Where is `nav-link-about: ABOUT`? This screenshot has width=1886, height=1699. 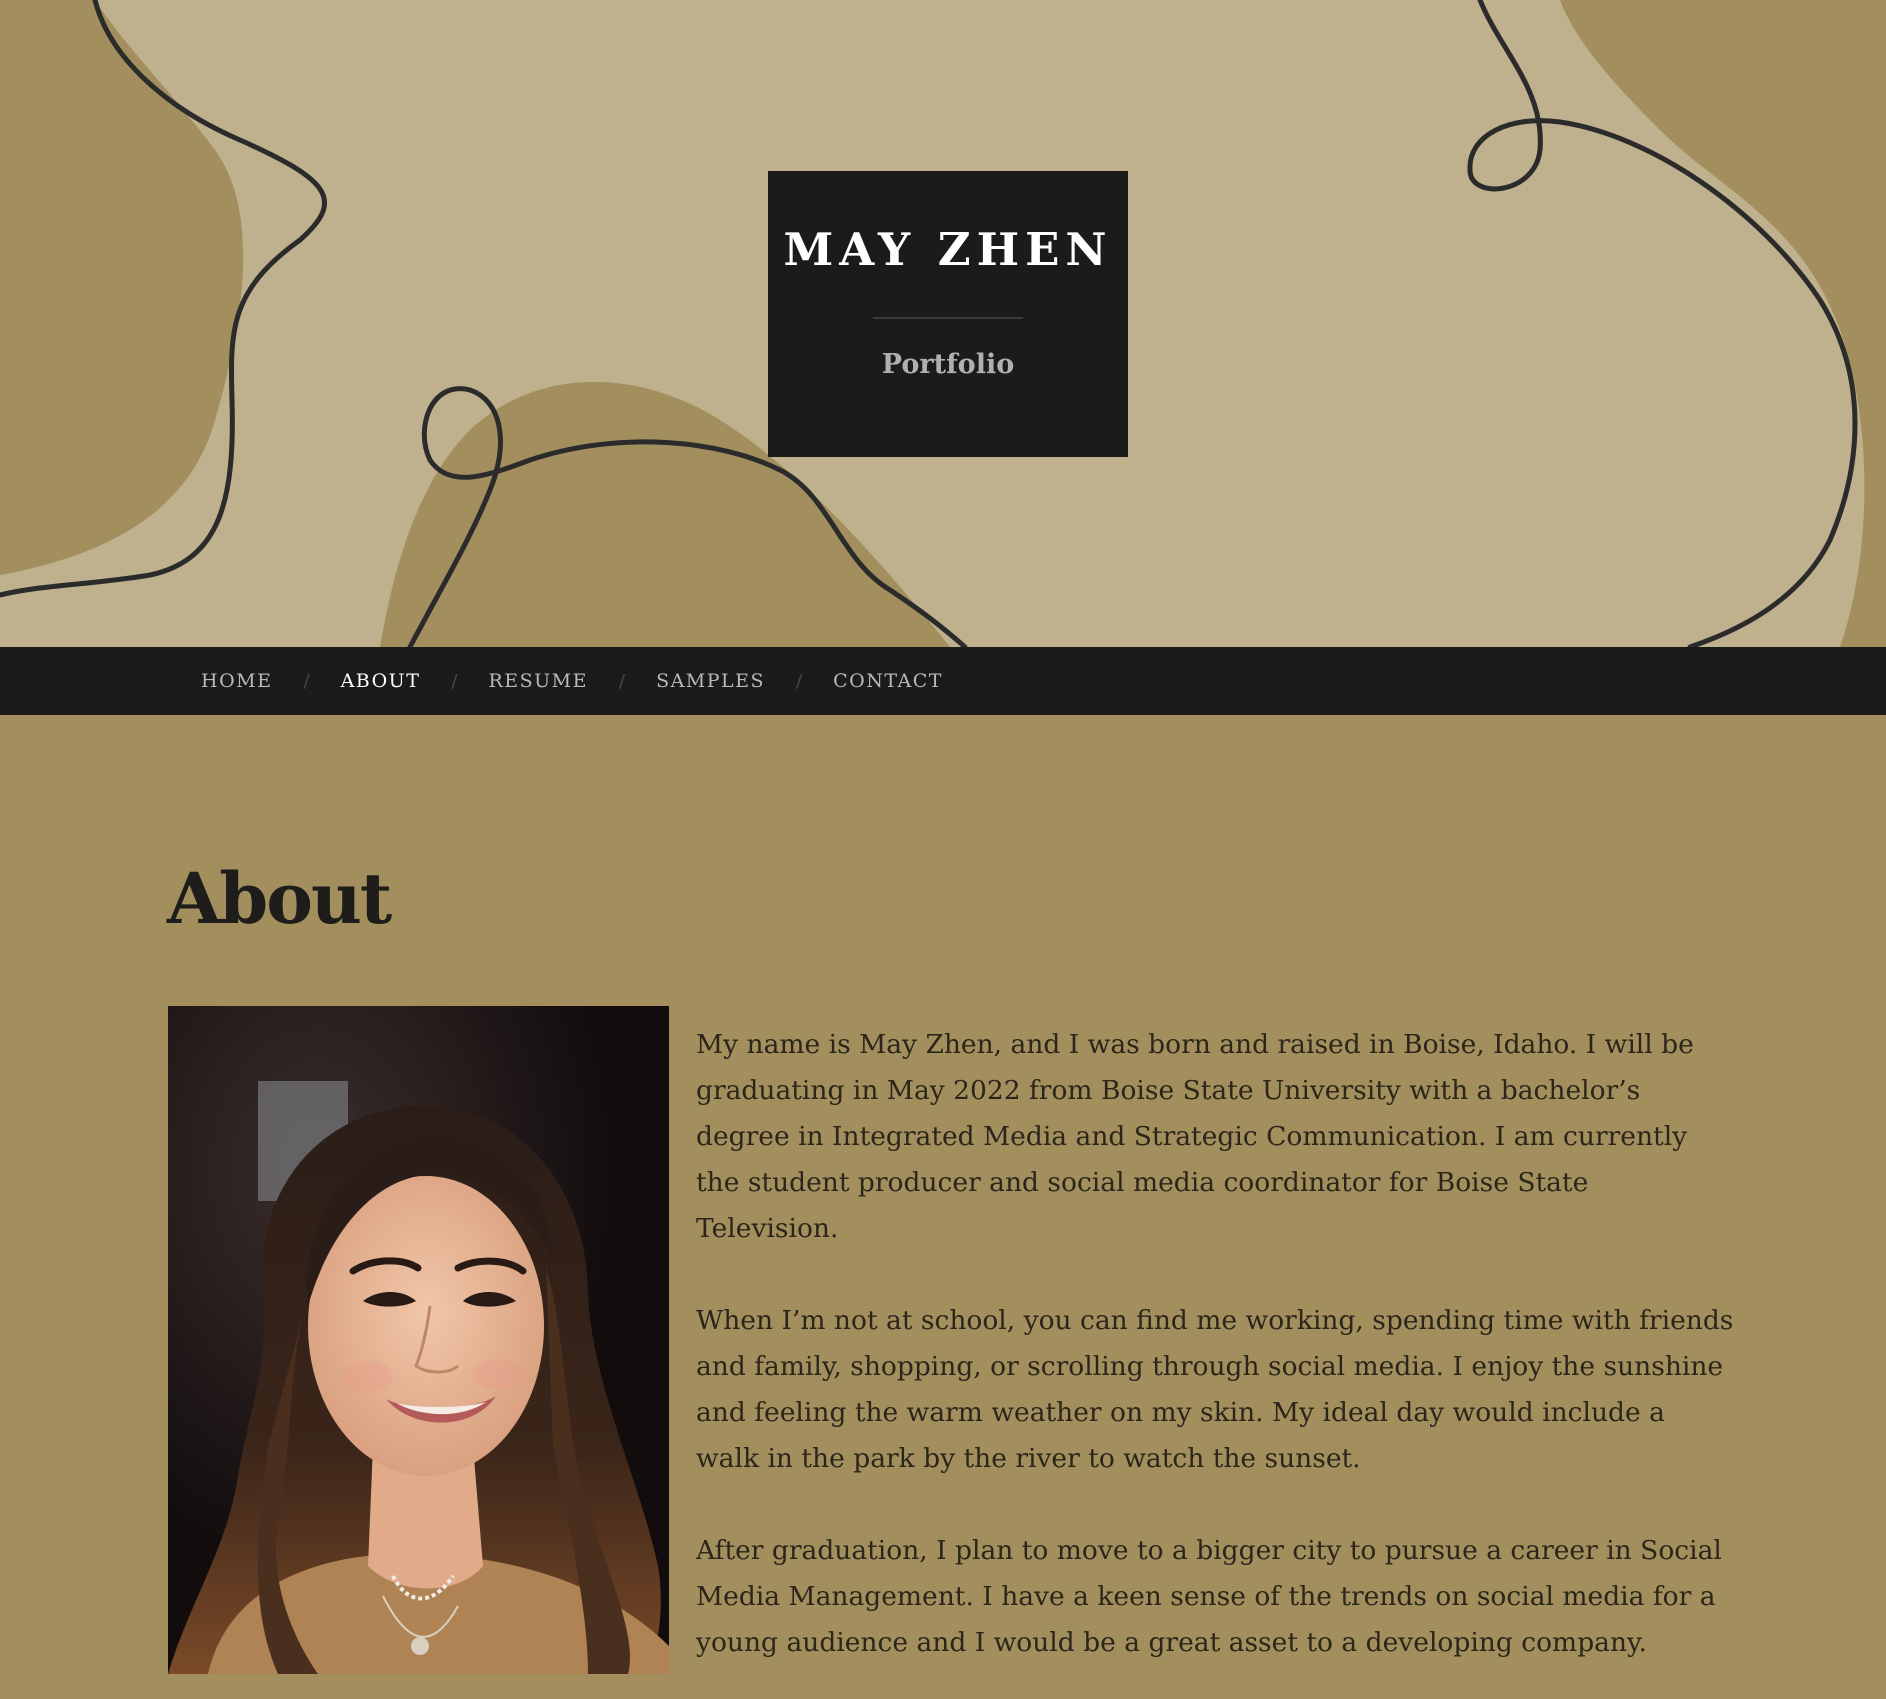 nav-link-about: ABOUT is located at coordinates (381, 681).